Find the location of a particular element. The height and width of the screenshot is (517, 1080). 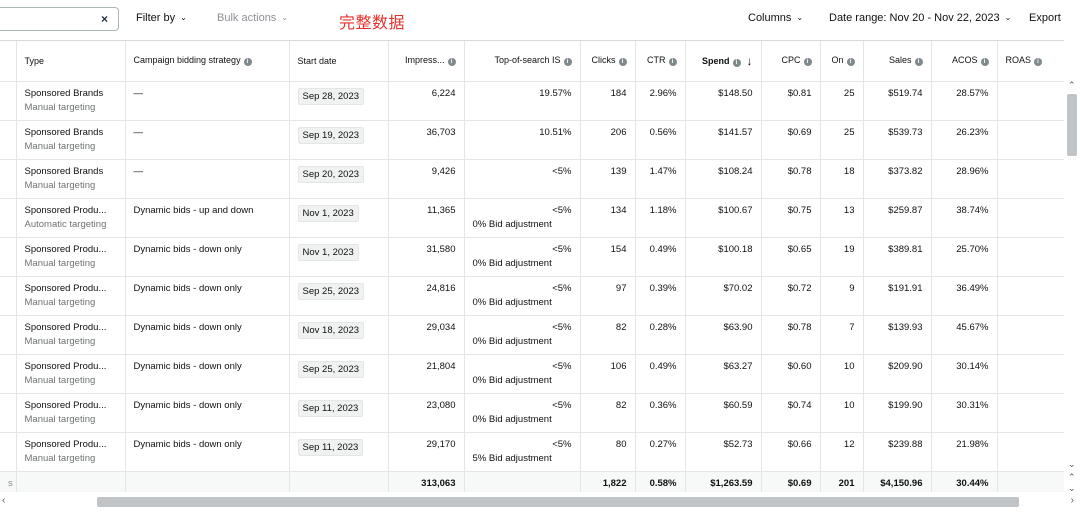

column-header: Start date is located at coordinates (339, 61).